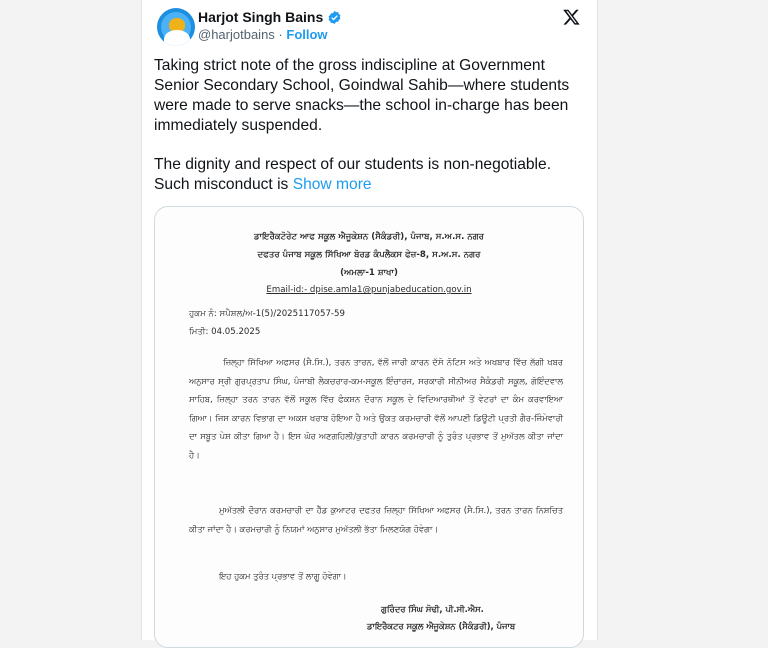  Describe the element at coordinates (306, 34) in the screenshot. I see `follow-link: Follow` at that location.